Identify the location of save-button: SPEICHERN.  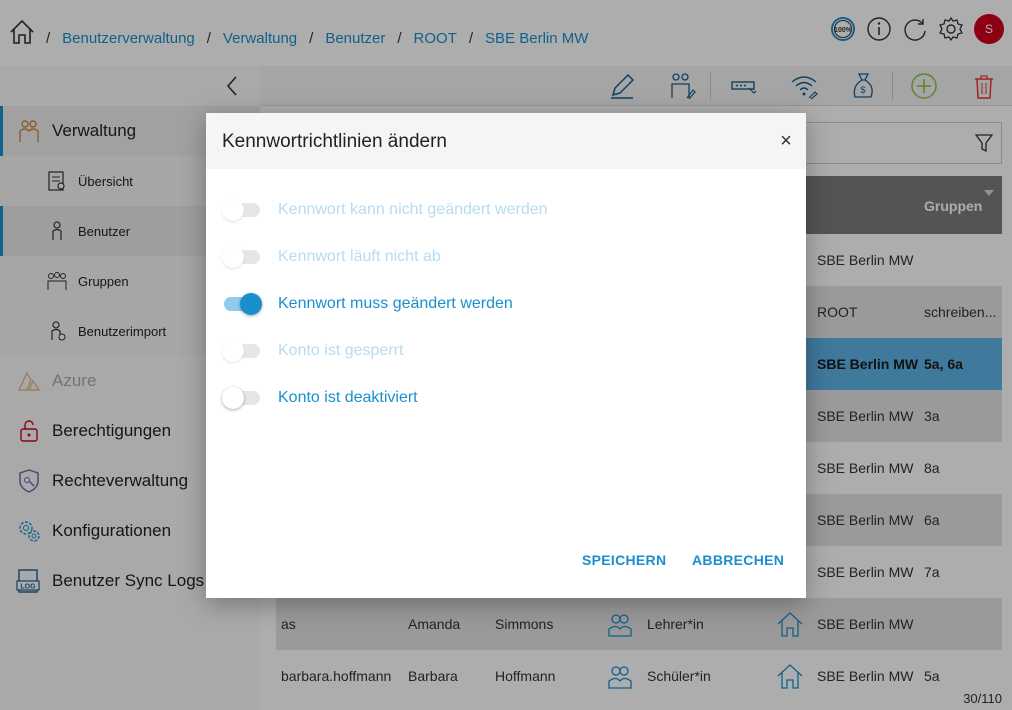
(624, 560).